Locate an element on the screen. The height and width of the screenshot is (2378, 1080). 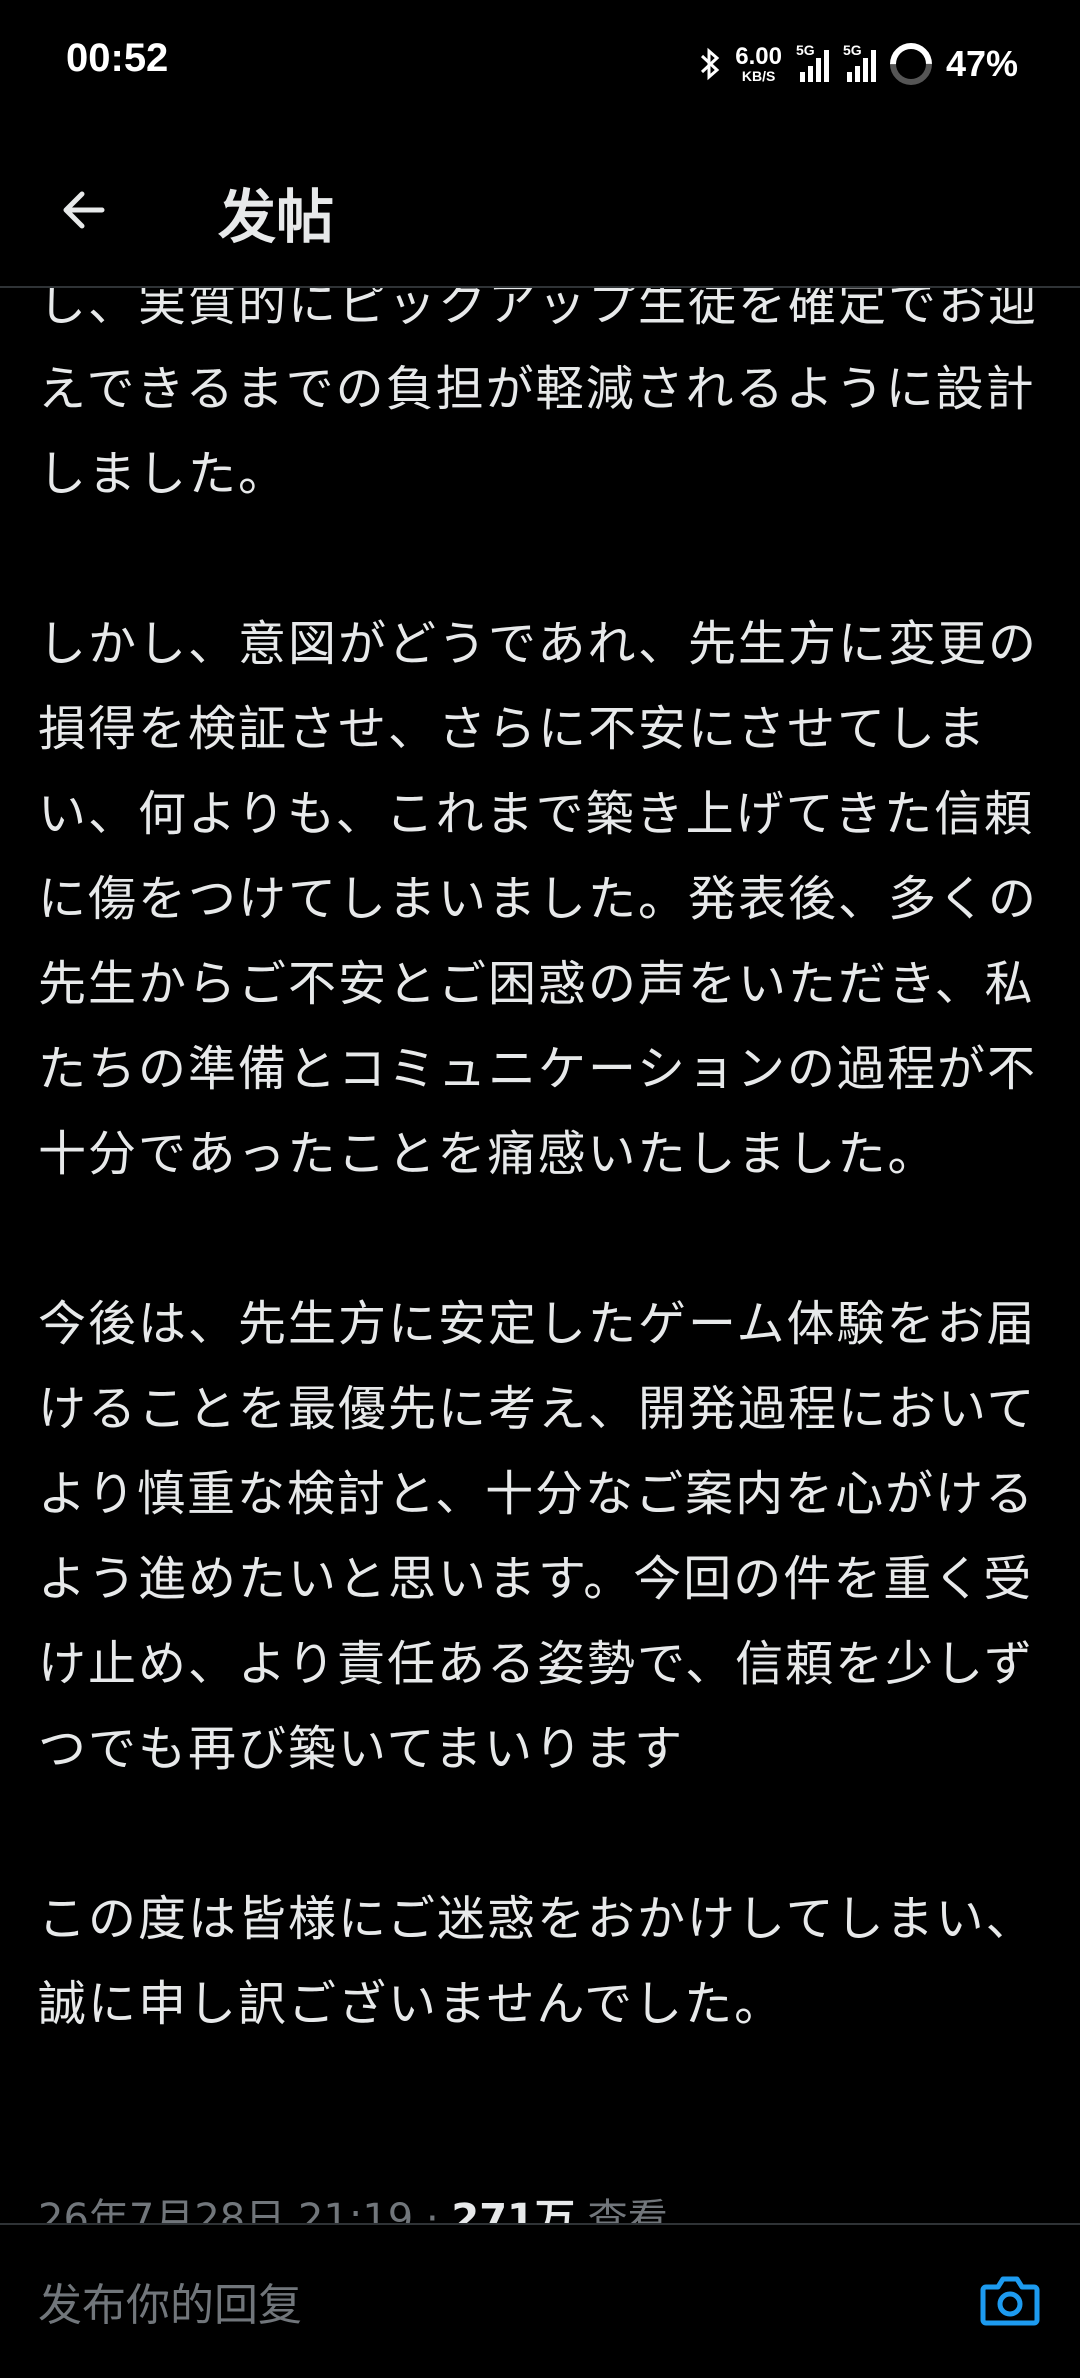
battery-percent: 47% is located at coordinates (981, 63).